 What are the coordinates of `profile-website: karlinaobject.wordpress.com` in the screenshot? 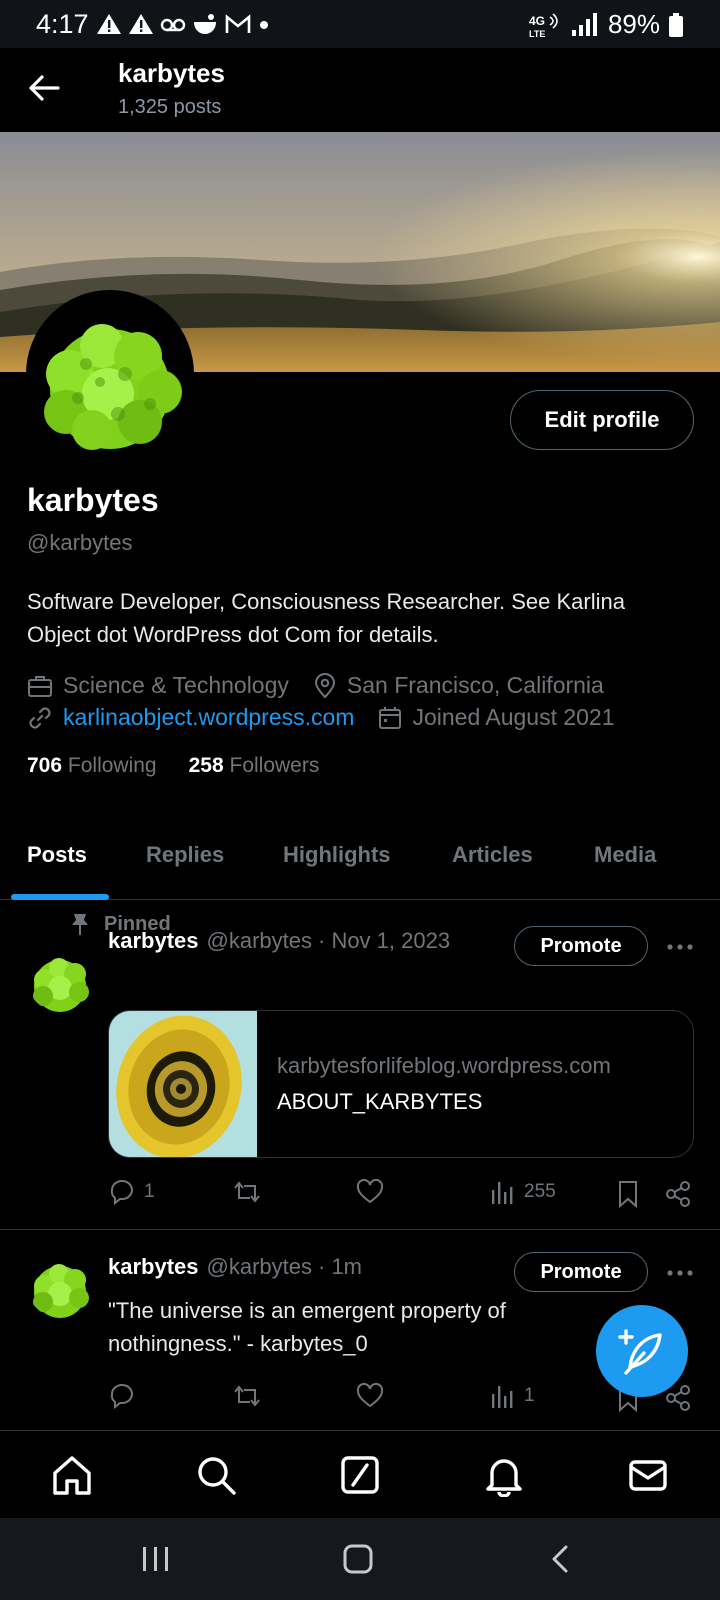 It's located at (190, 717).